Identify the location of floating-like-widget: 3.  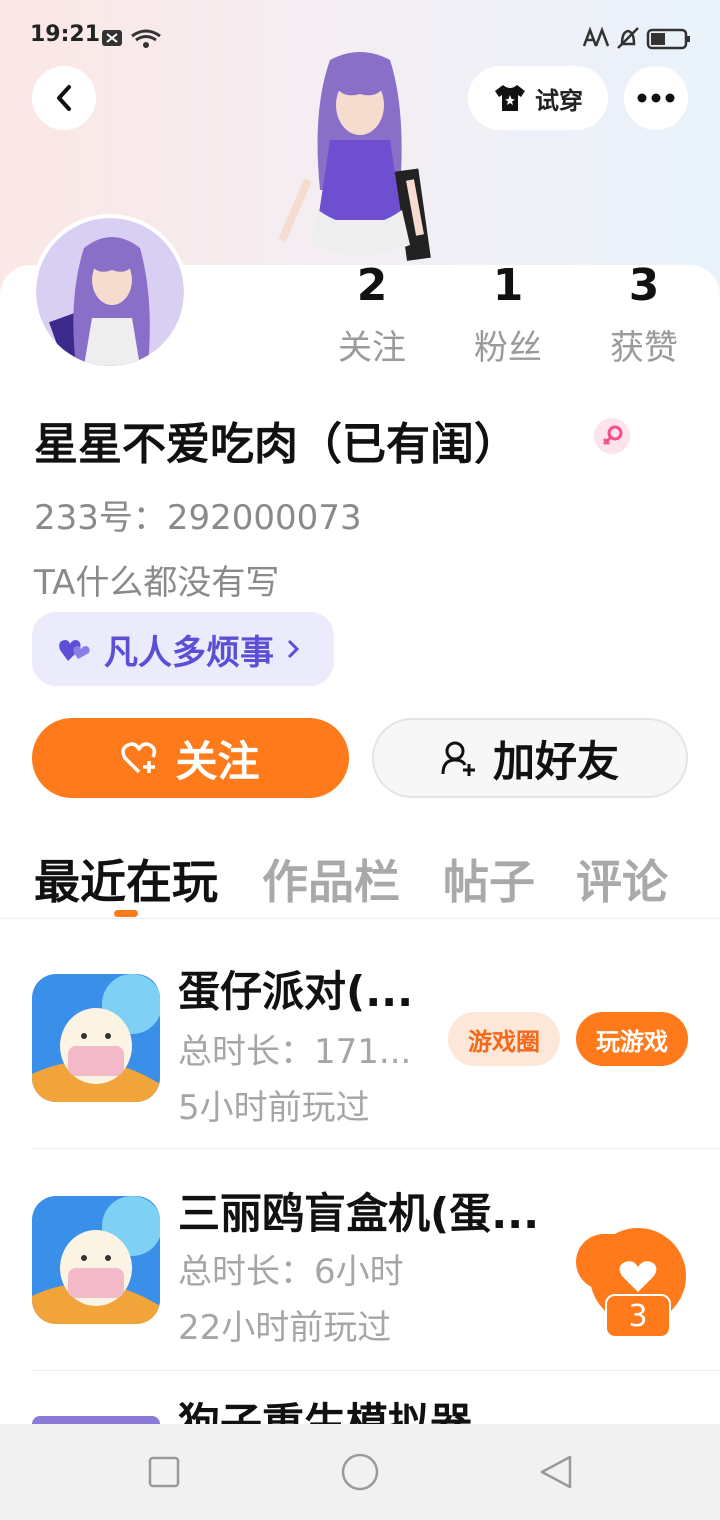
(631, 1283).